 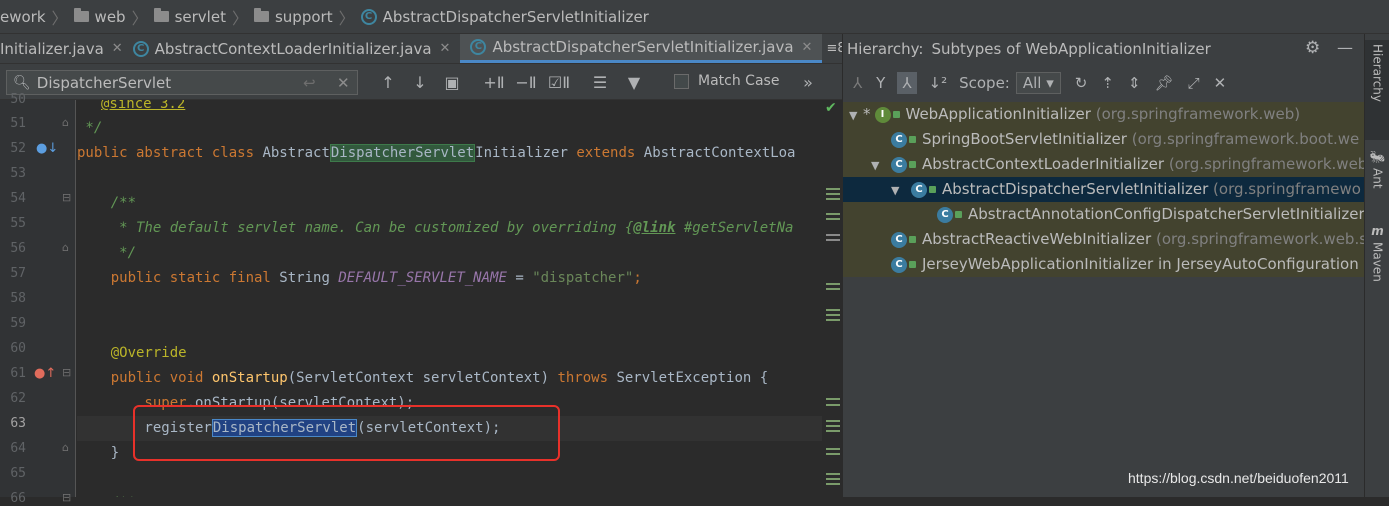 What do you see at coordinates (1081, 83) in the screenshot?
I see `refresh-icon: ↻` at bounding box center [1081, 83].